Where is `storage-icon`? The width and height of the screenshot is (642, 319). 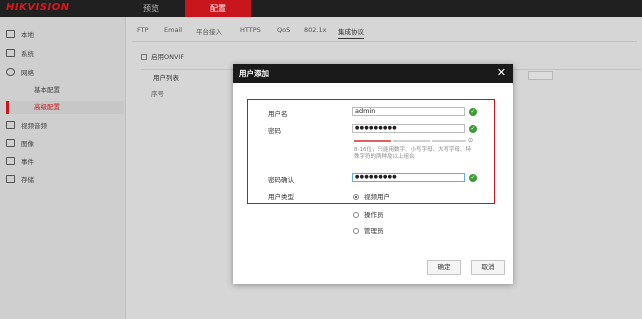
storage-icon is located at coordinates (10, 179).